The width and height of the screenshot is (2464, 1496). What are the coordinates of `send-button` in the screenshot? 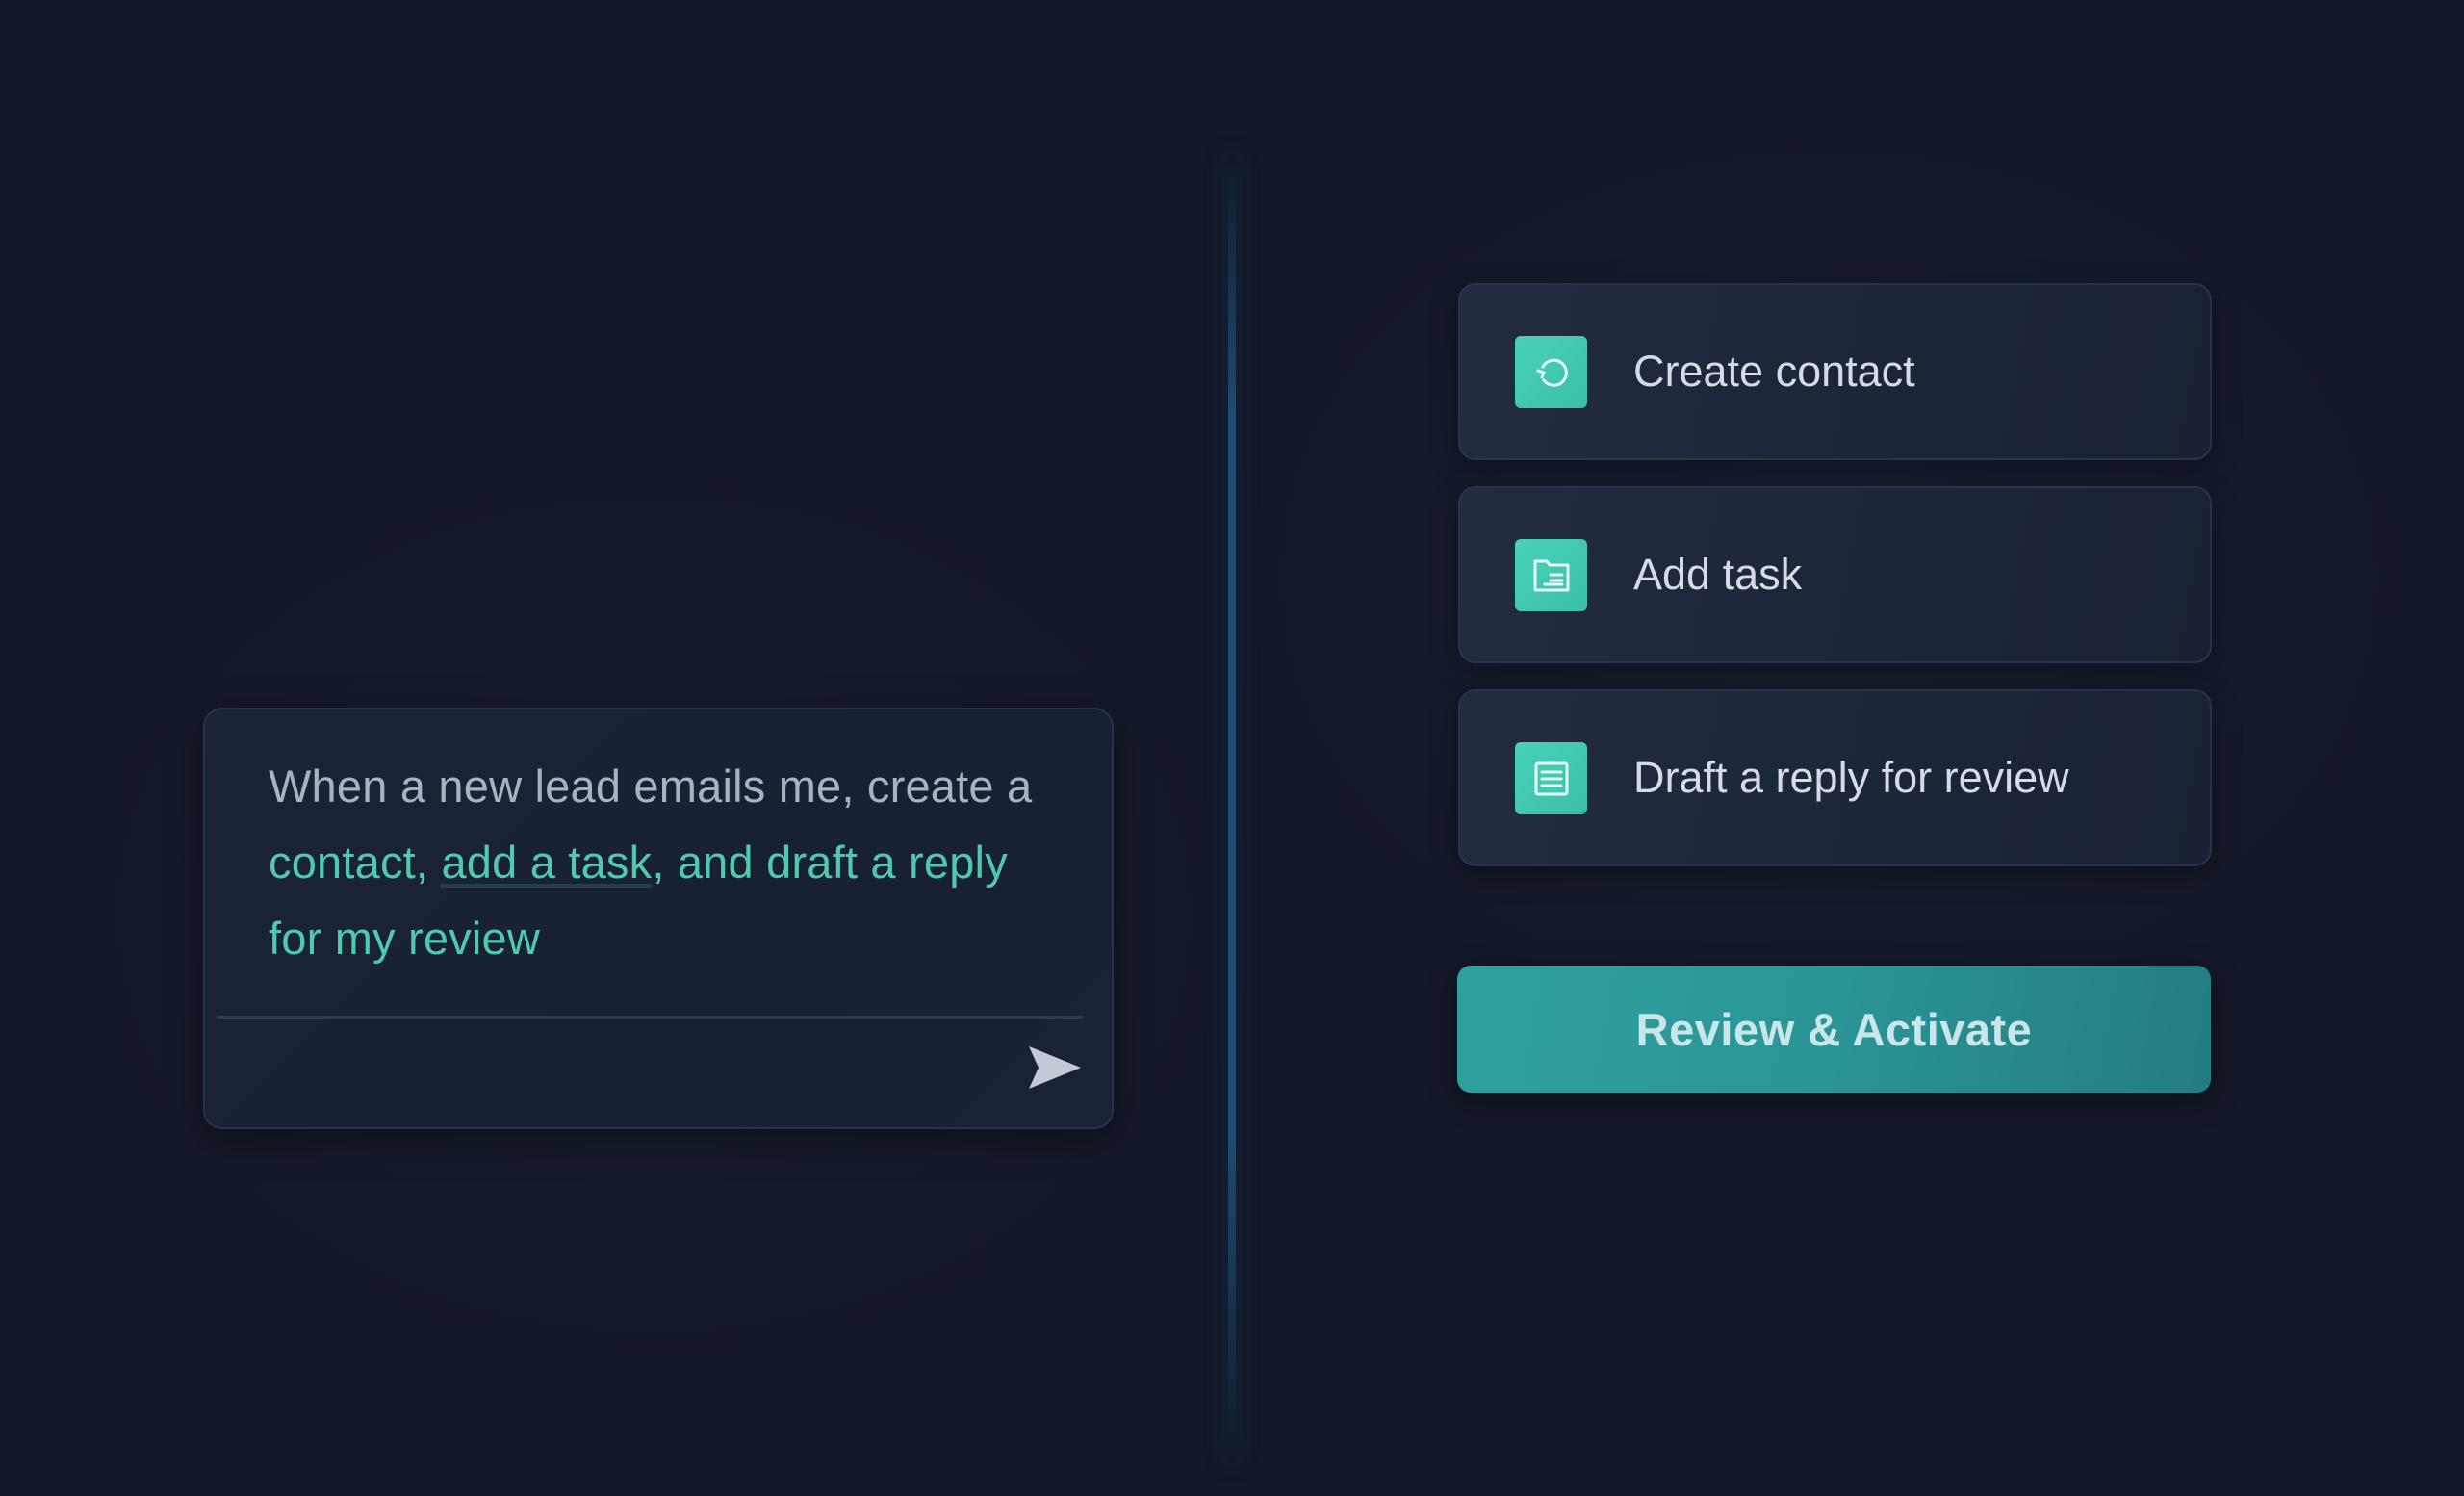 It's located at (1055, 1068).